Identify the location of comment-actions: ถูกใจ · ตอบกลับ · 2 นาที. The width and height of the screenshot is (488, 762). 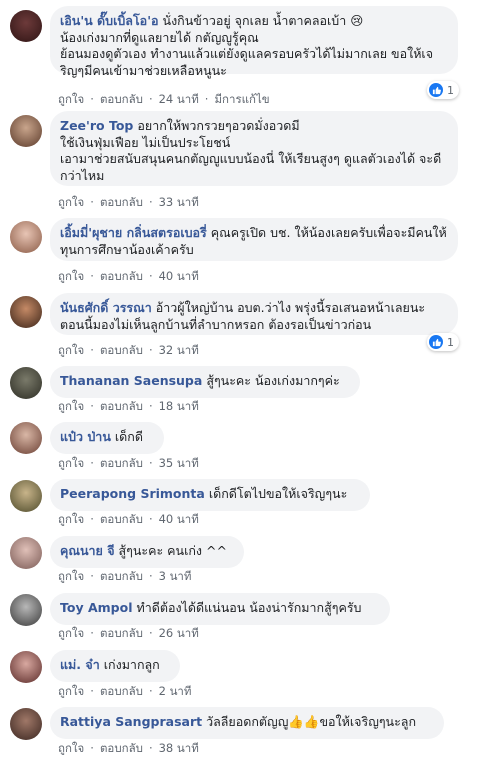
(124, 692).